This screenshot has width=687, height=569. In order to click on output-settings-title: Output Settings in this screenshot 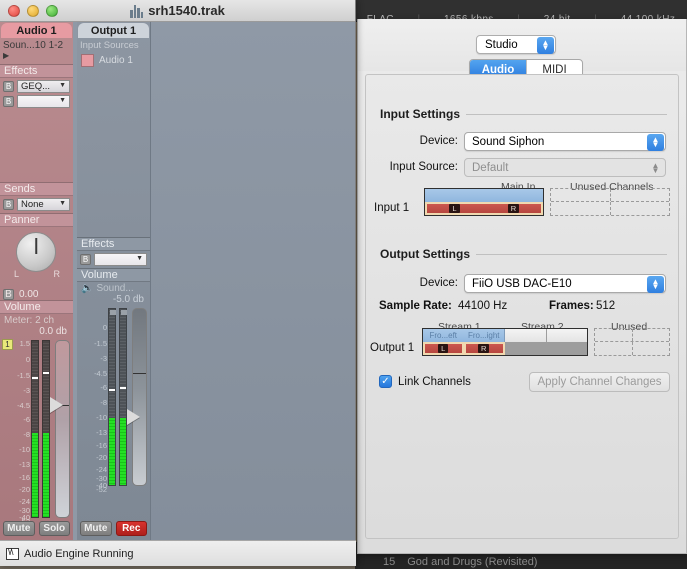, I will do `click(425, 254)`.